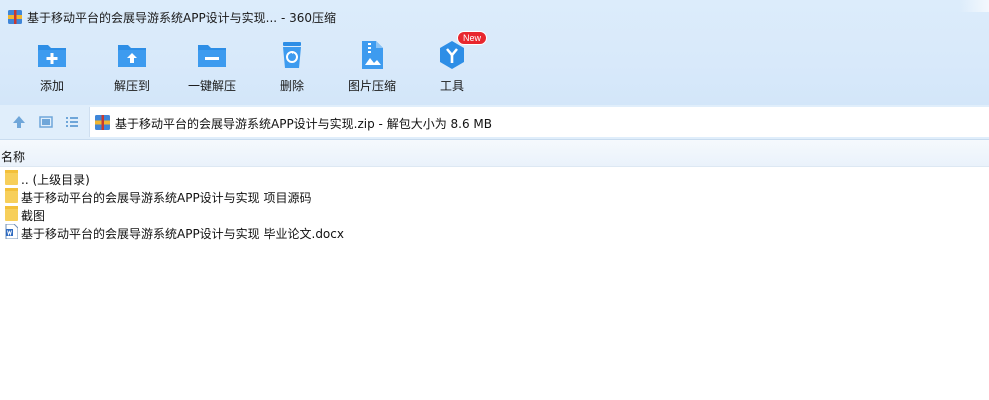 The width and height of the screenshot is (989, 400). What do you see at coordinates (52, 55) in the screenshot?
I see `add-folder-icon` at bounding box center [52, 55].